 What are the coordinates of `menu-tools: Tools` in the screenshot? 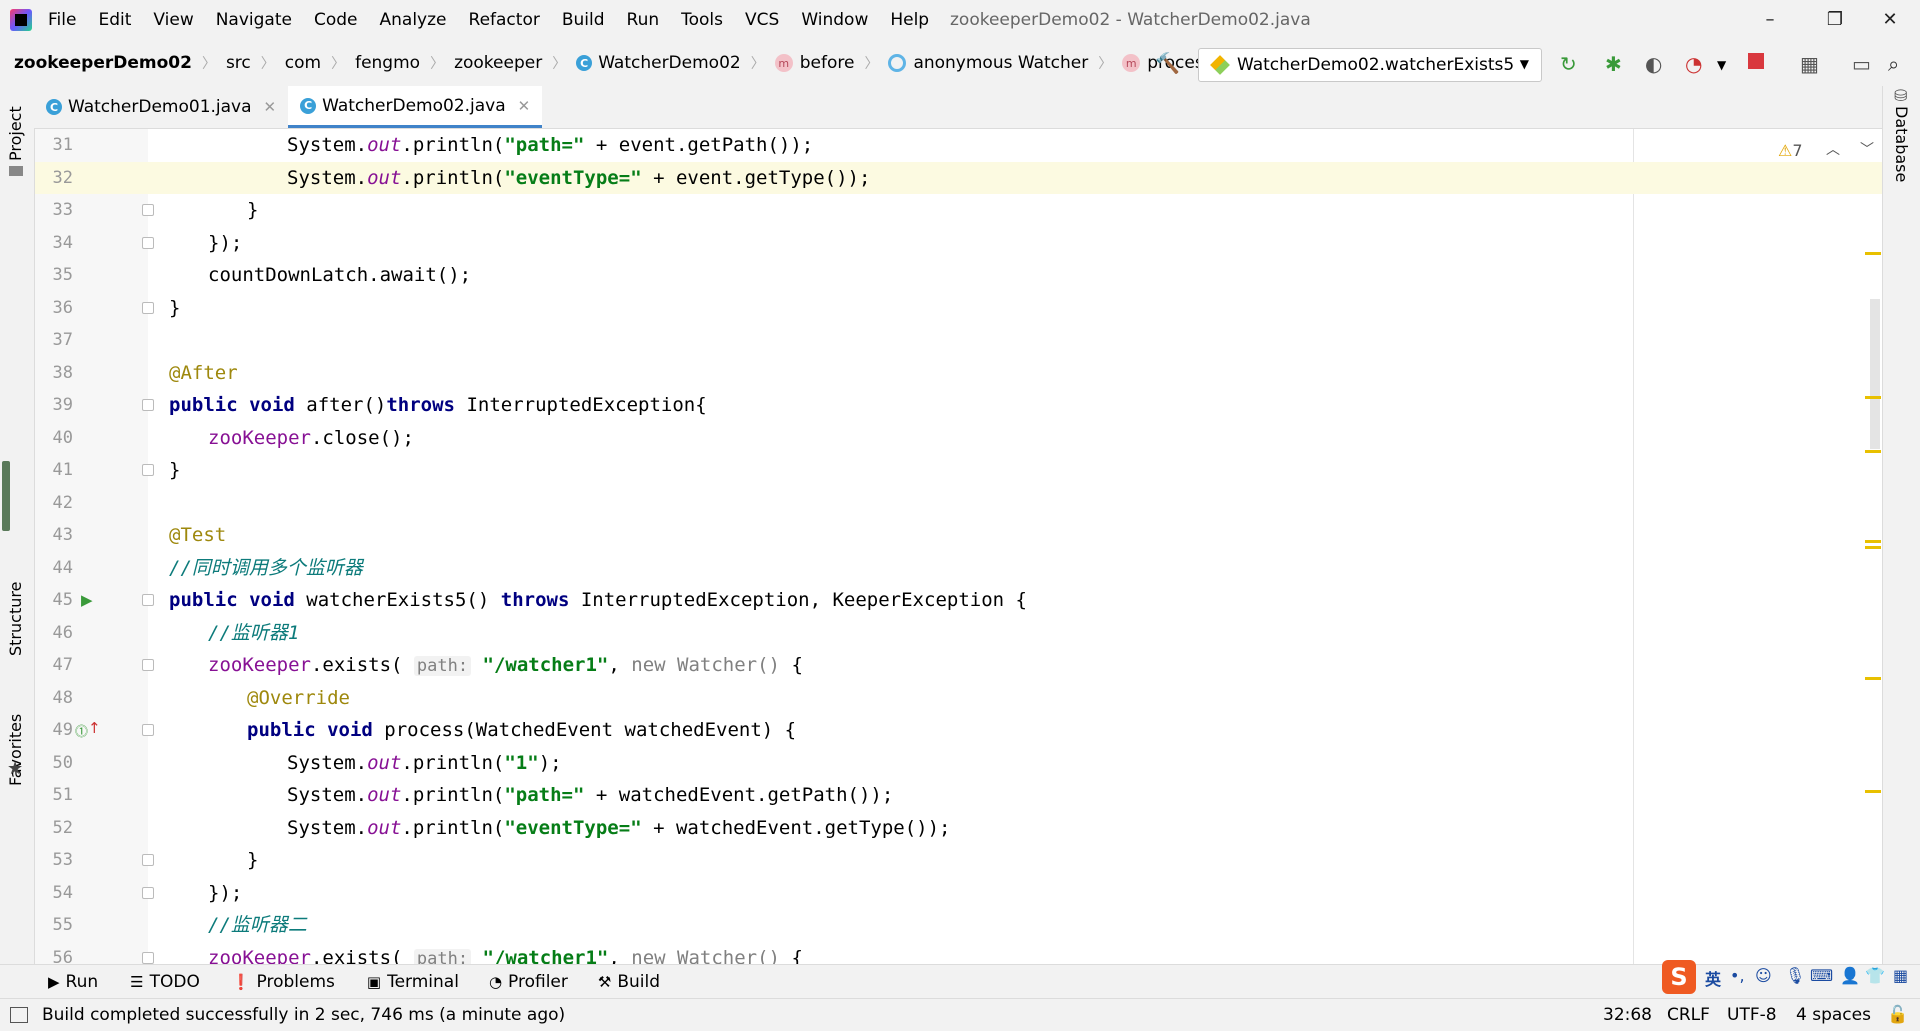 It's located at (702, 20).